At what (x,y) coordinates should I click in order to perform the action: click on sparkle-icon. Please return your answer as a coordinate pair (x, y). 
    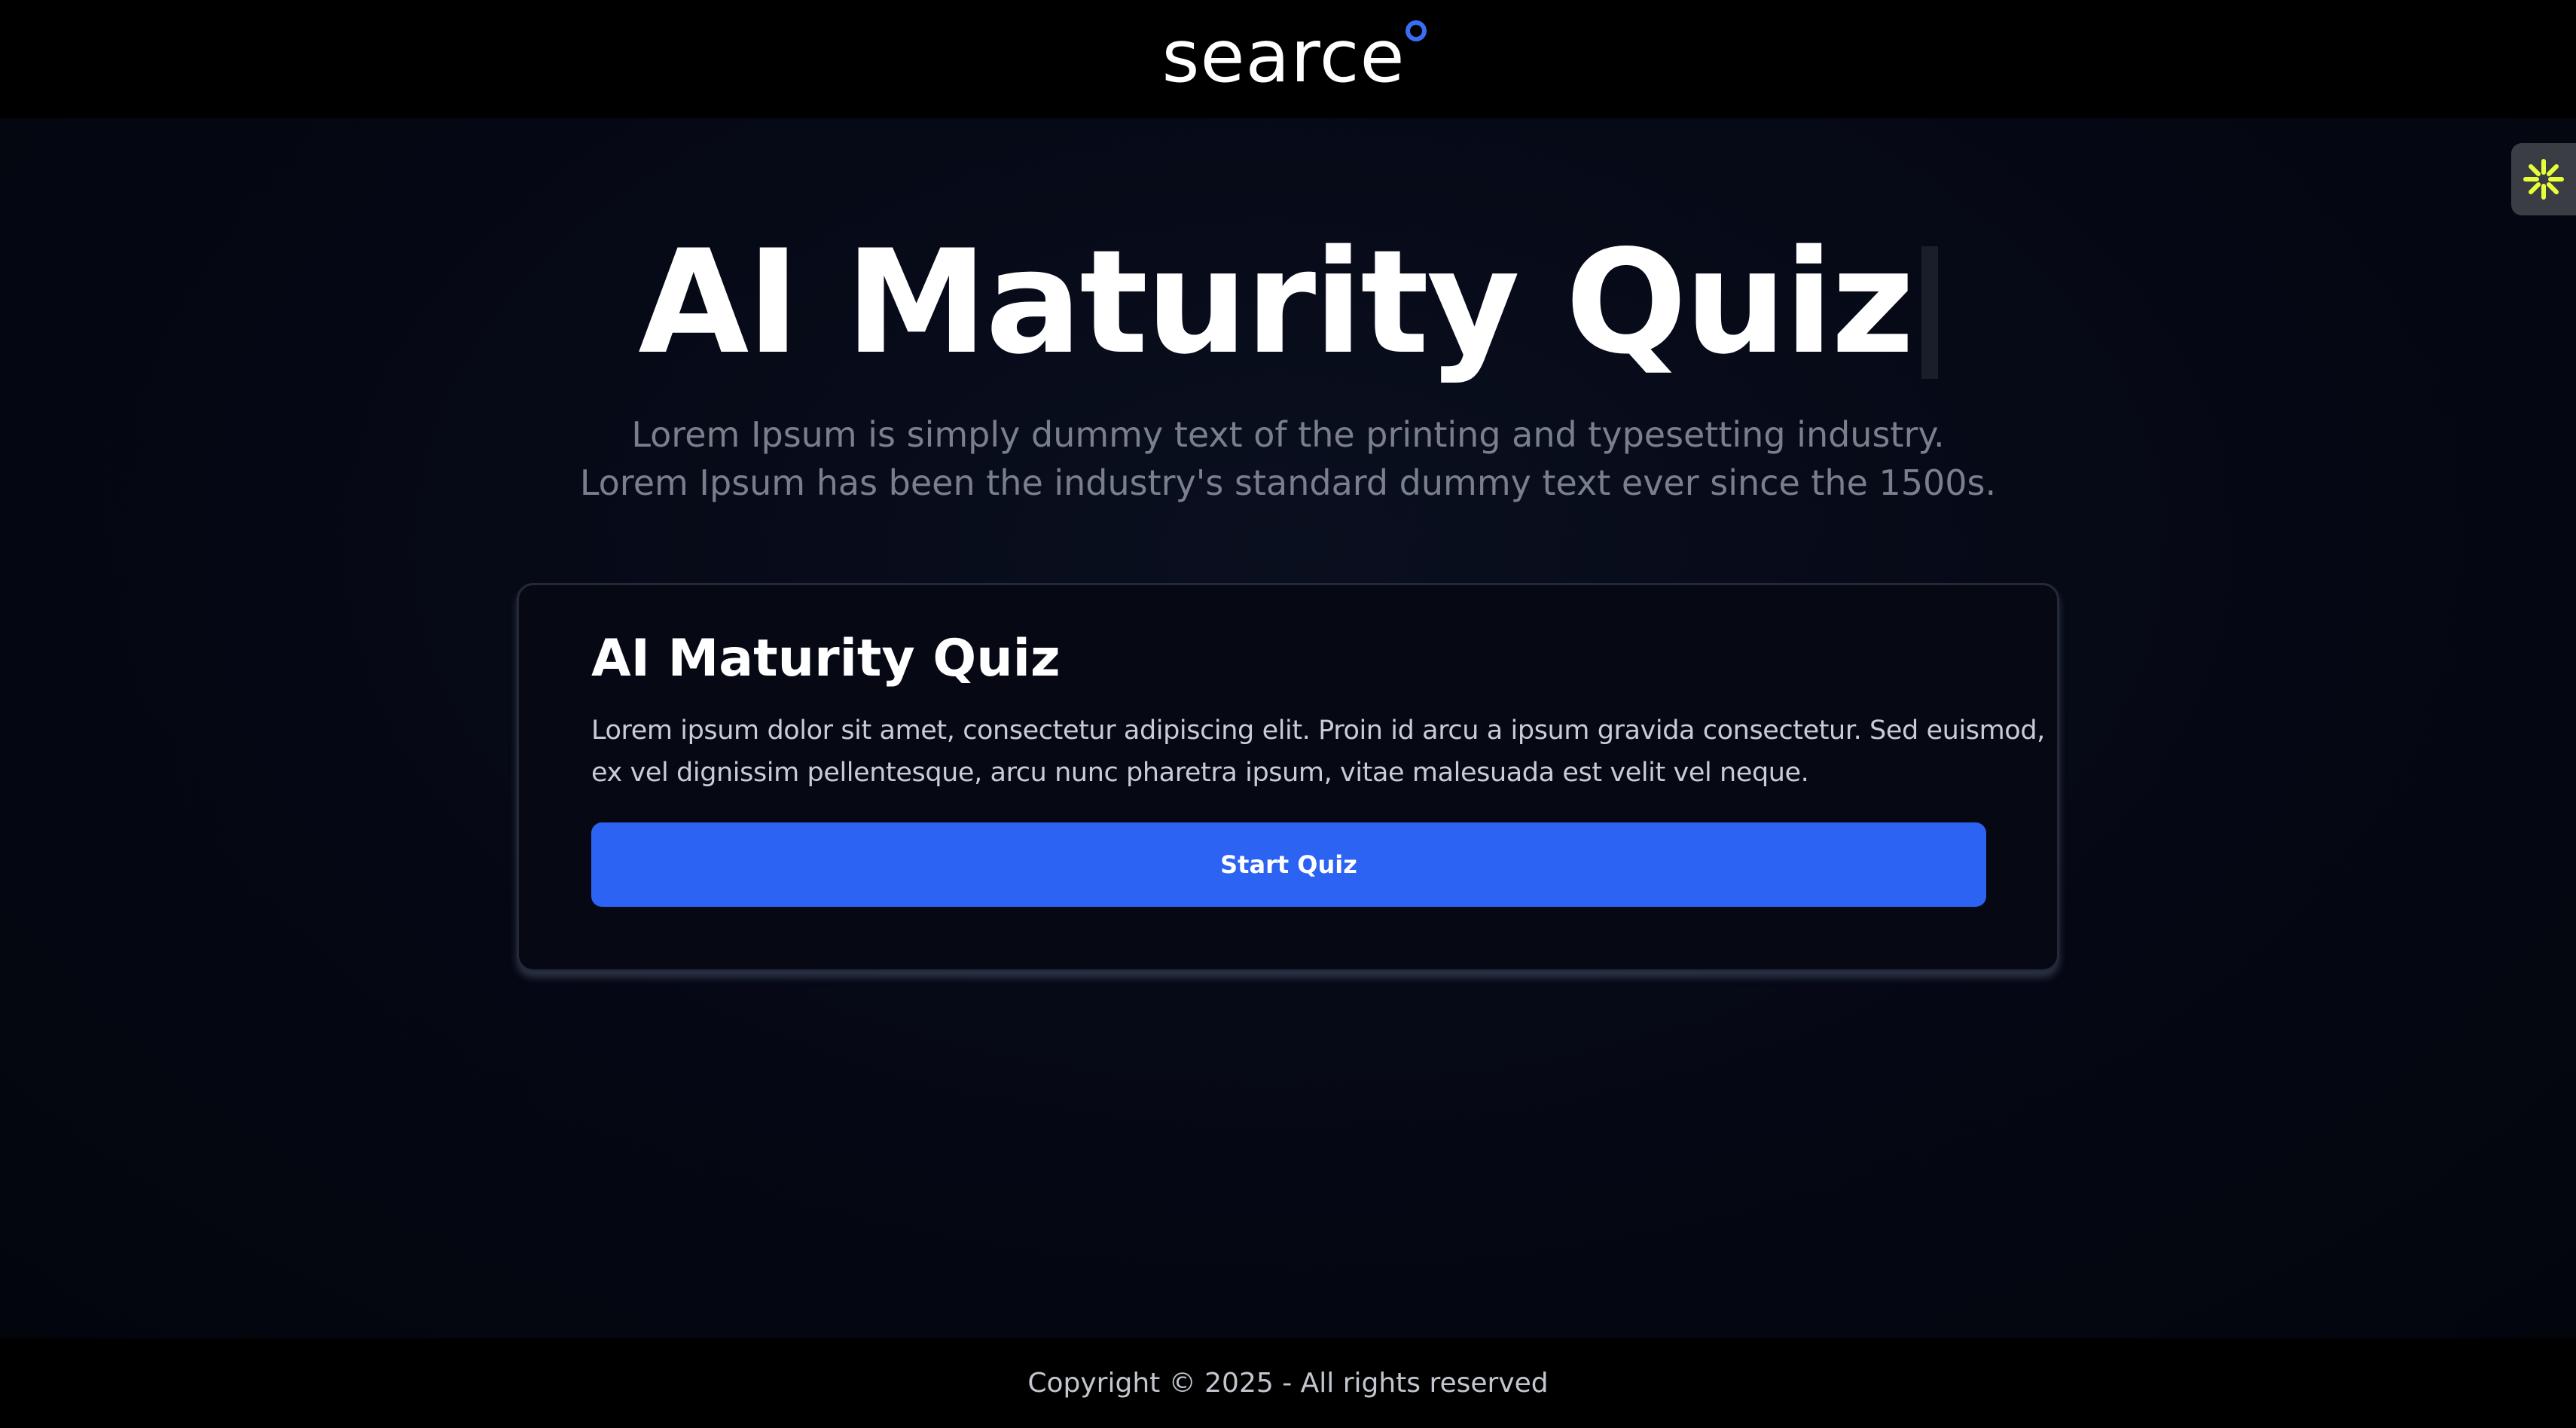
    Looking at the image, I should click on (2544, 179).